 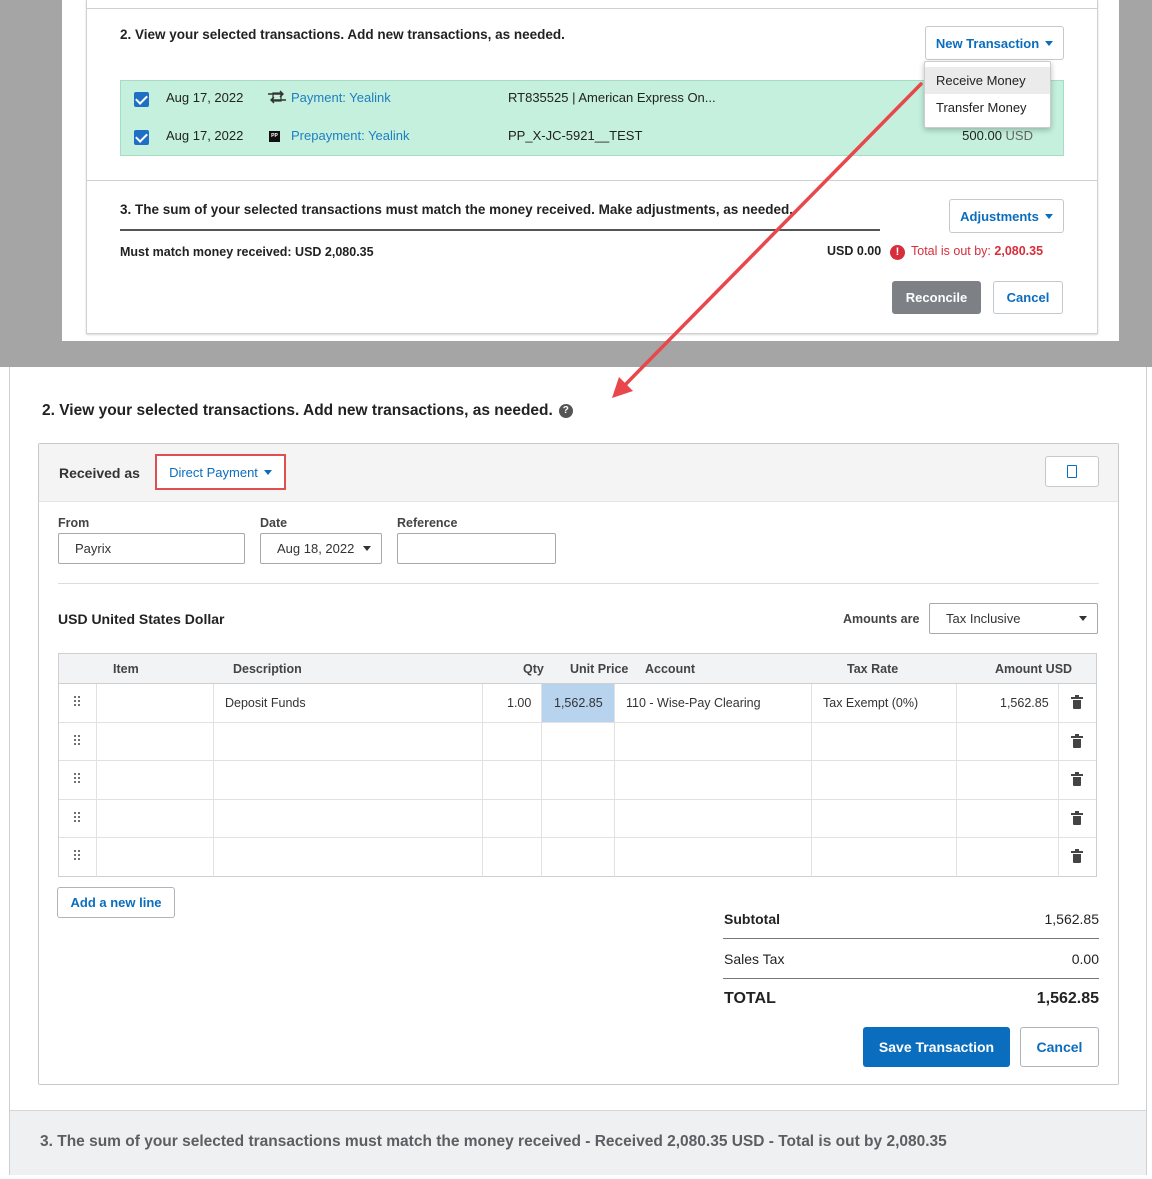 I want to click on amounts-are-value: Tax Inclusive, so click(x=983, y=618).